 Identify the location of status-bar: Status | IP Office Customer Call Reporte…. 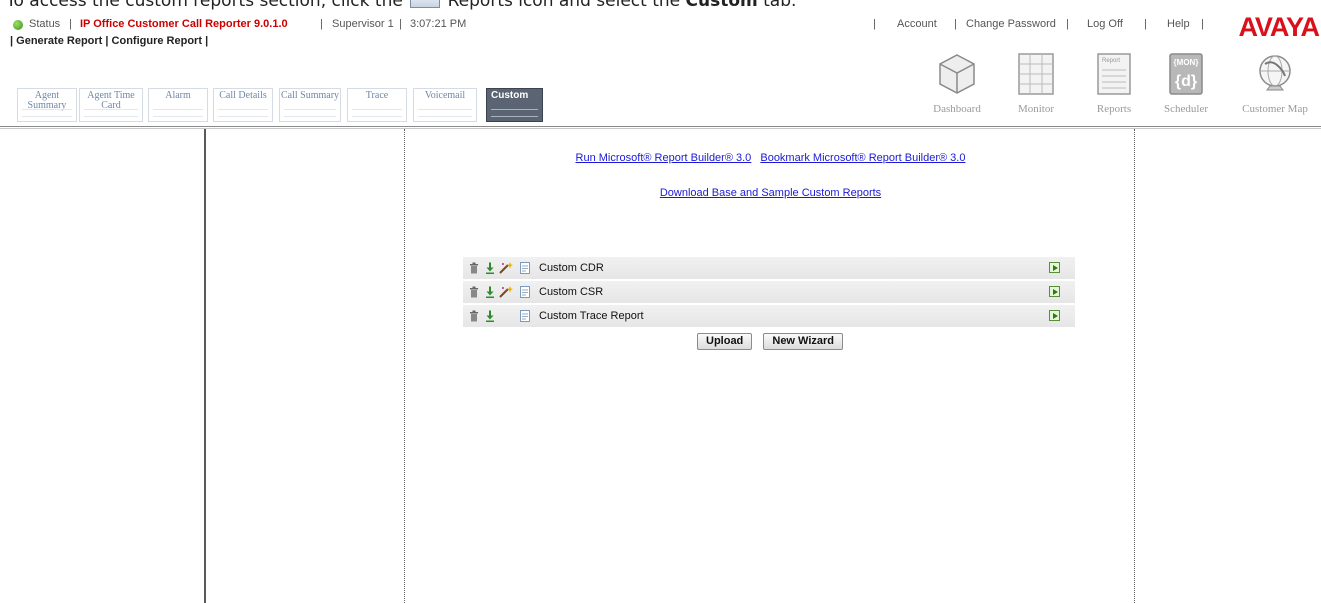
(660, 27).